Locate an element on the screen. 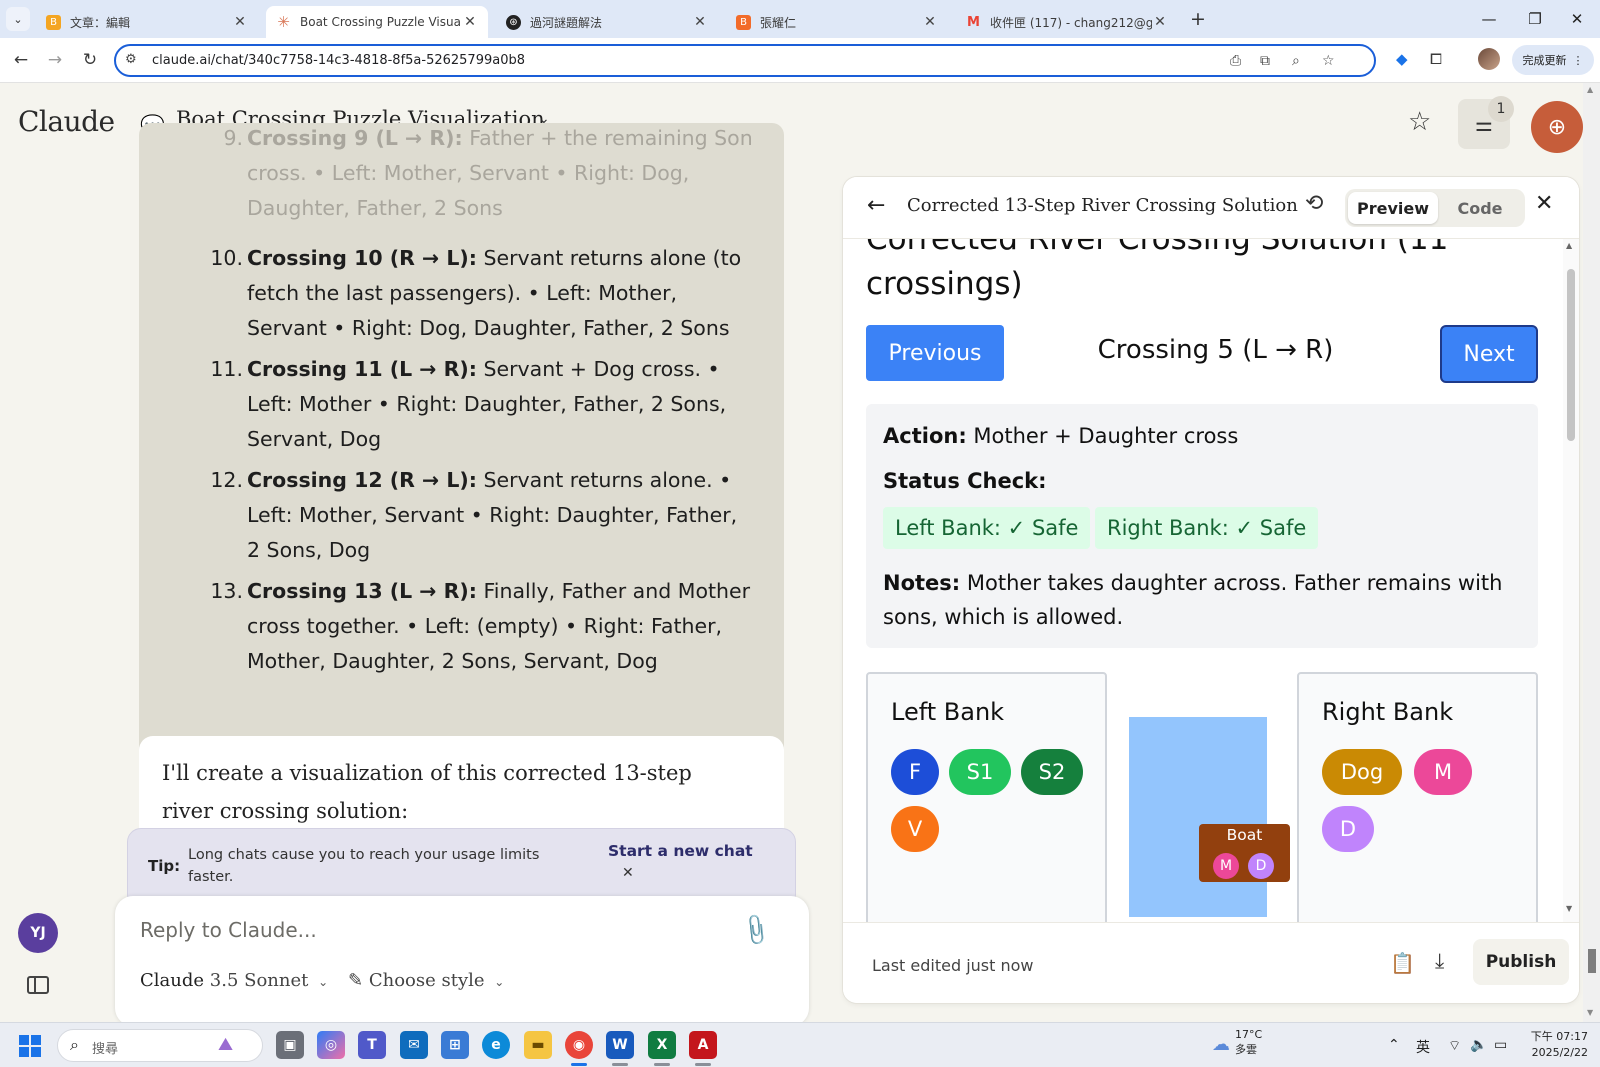  teams-icon: T is located at coordinates (372, 1045).